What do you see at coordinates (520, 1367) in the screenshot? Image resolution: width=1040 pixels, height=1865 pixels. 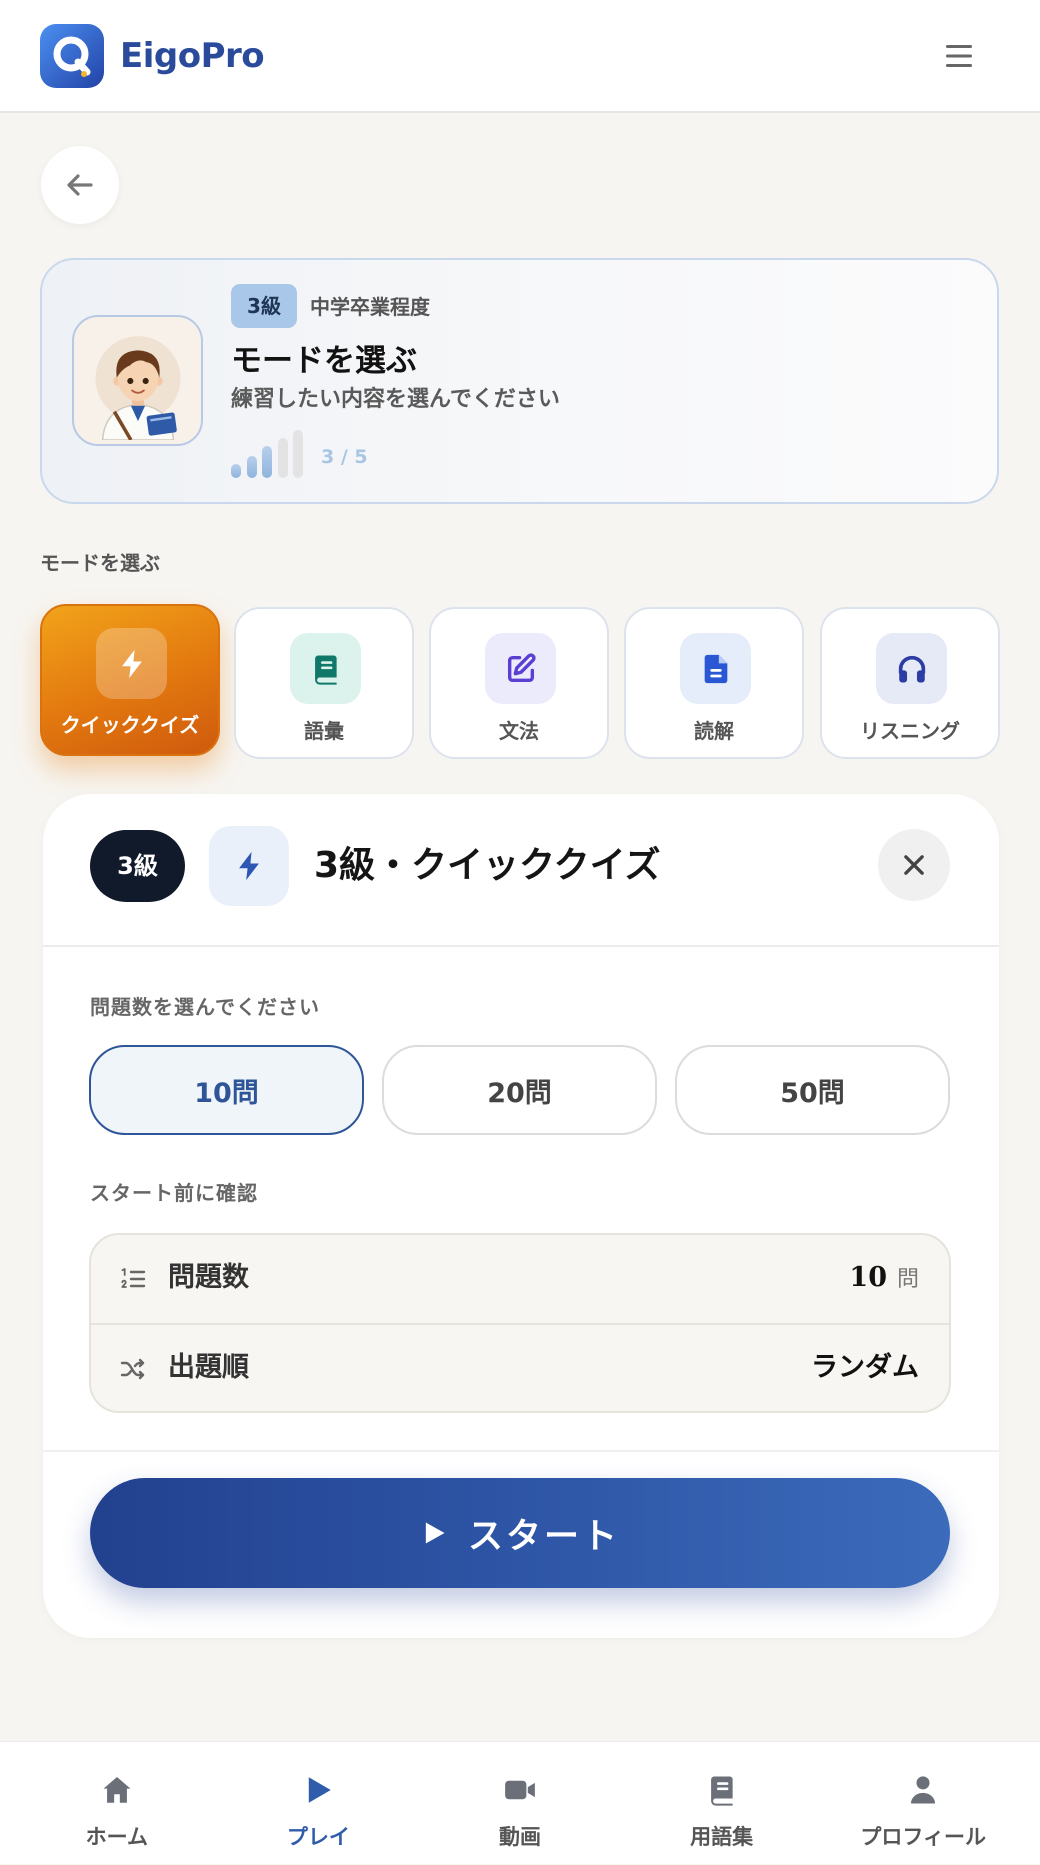 I see `summary-row-order: 出題順 ランダム` at bounding box center [520, 1367].